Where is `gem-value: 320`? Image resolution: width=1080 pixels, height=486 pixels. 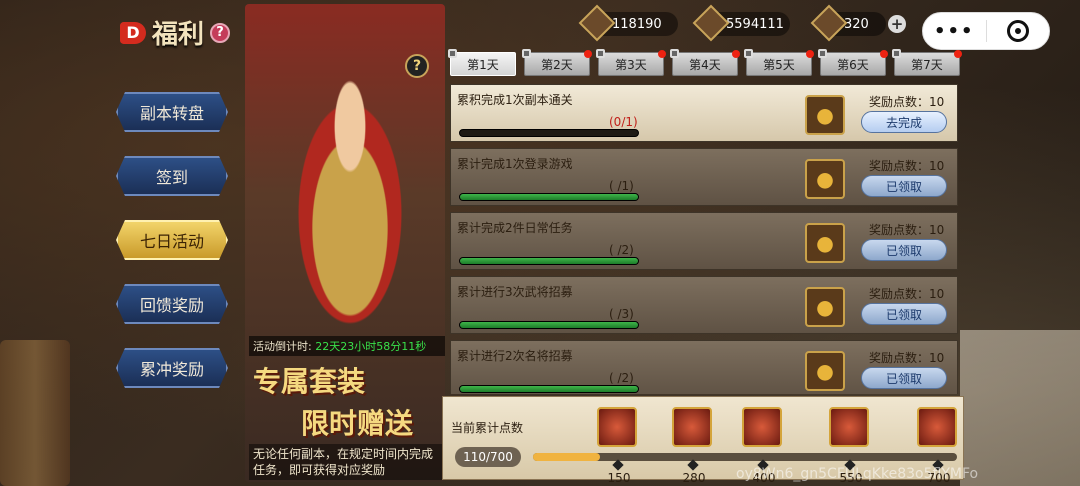 gem-value: 320 is located at coordinates (856, 24).